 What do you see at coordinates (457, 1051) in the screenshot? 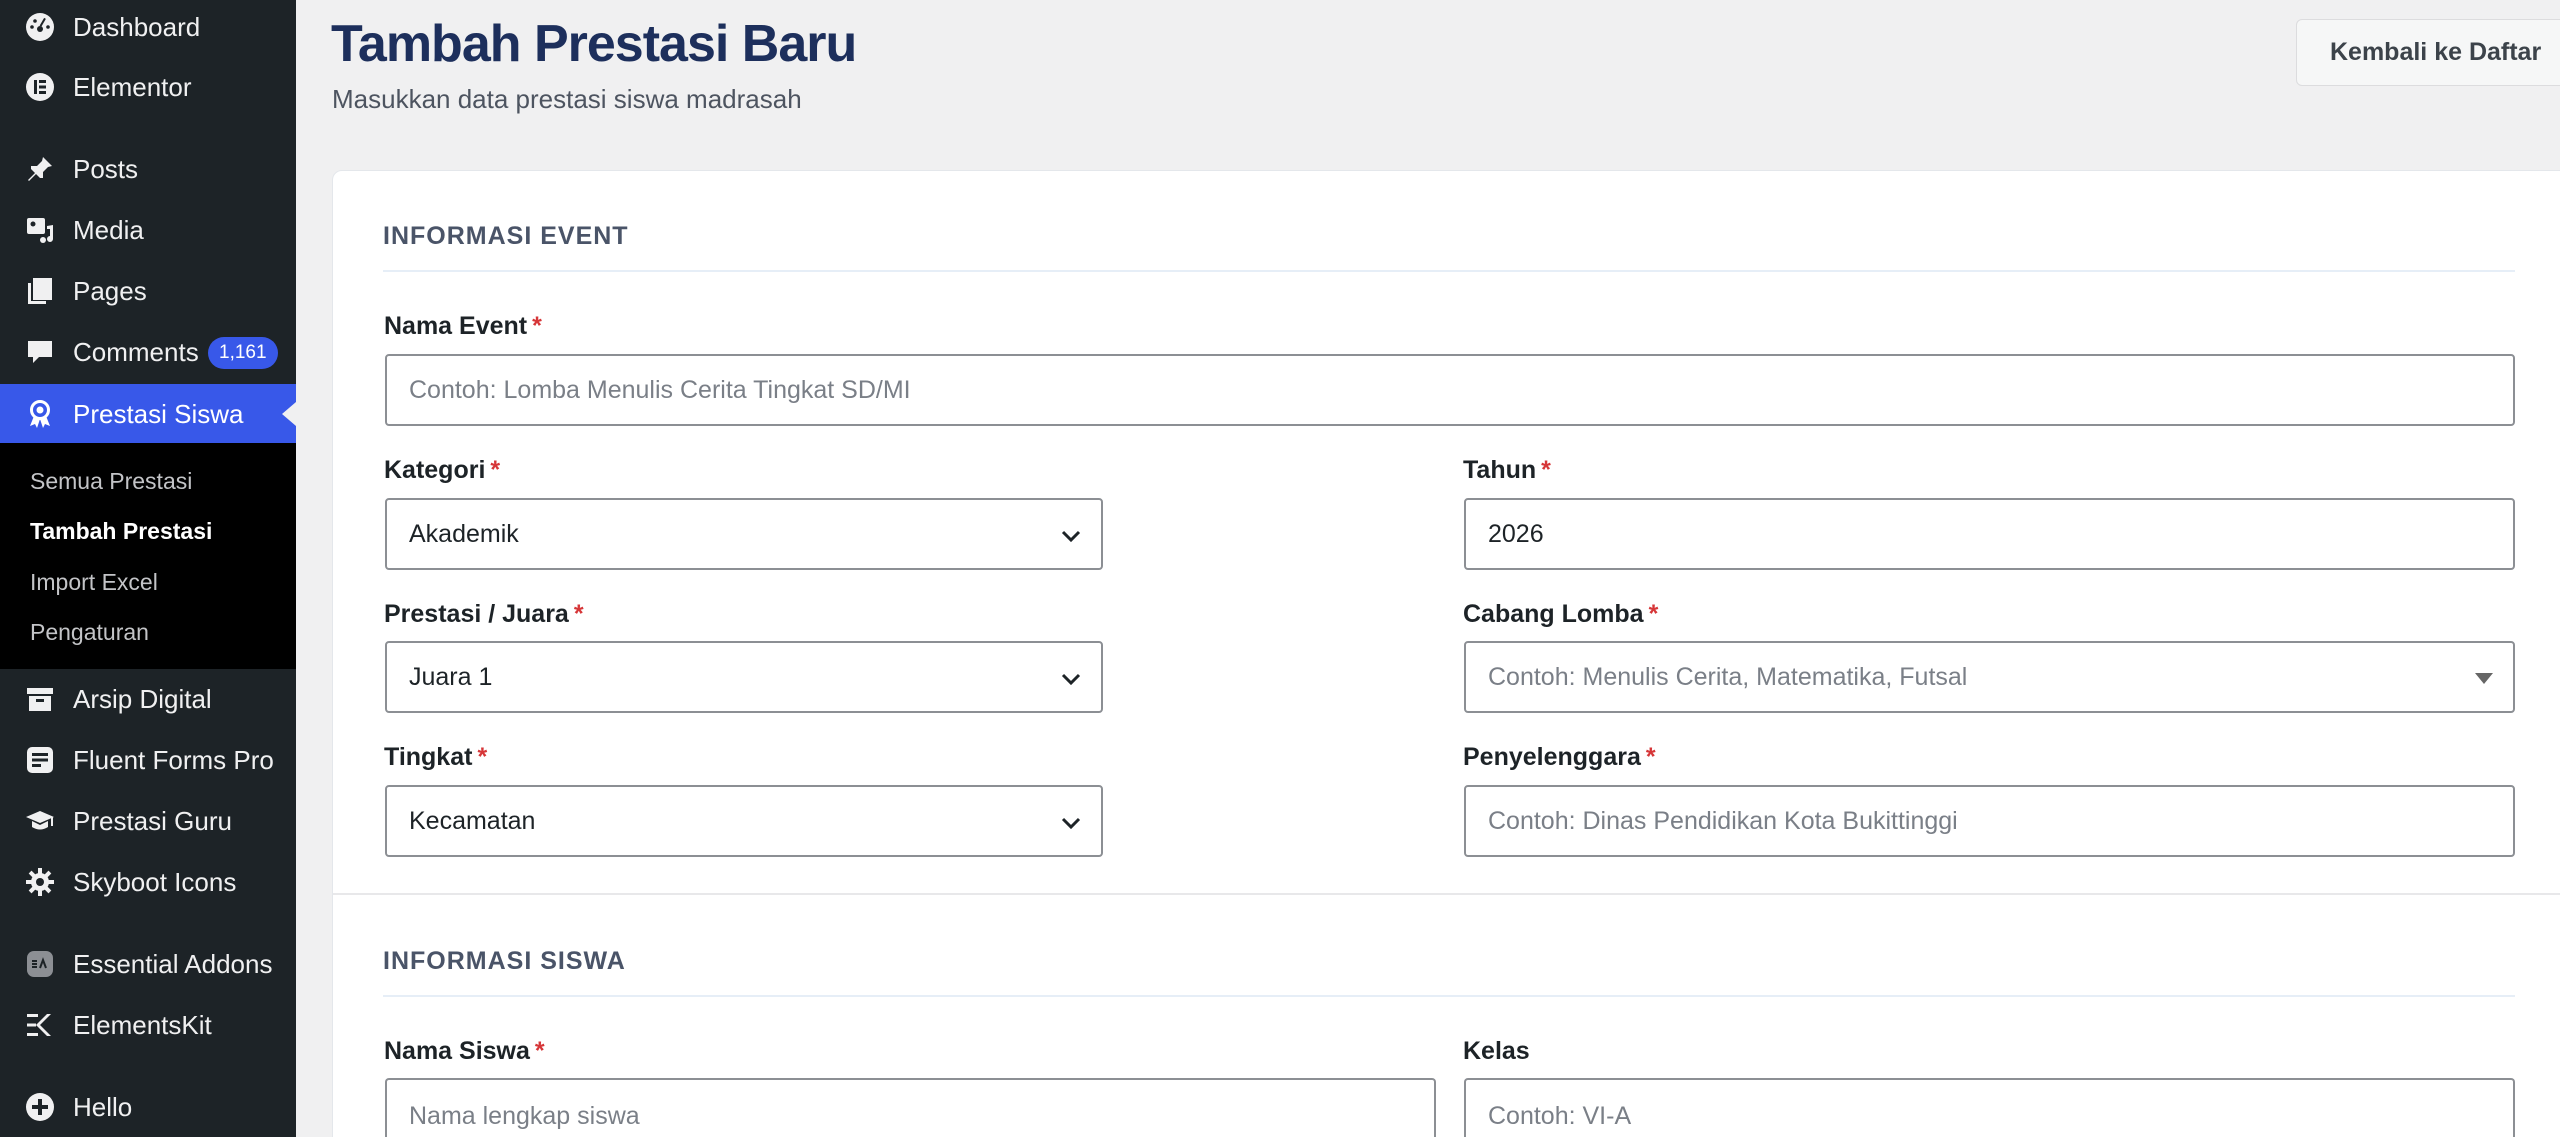
I see `field-label-text: Nama Siswa` at bounding box center [457, 1051].